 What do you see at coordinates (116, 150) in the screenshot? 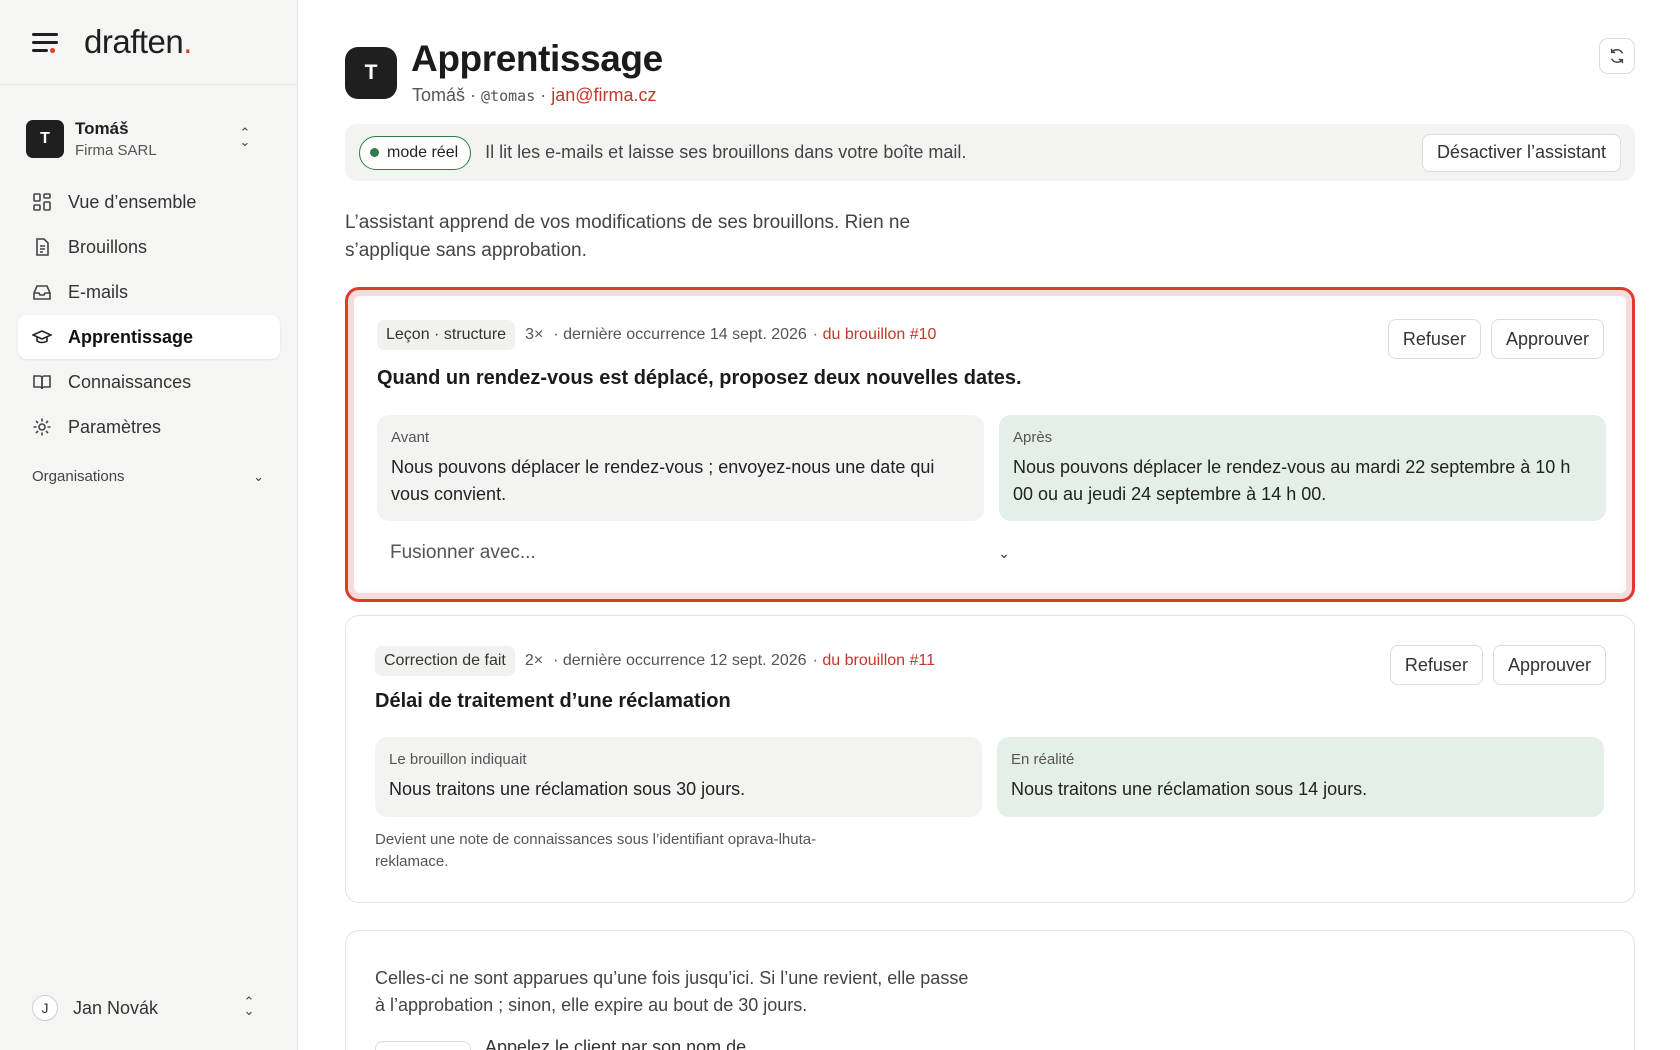
I see `account-org: Firma SARL` at bounding box center [116, 150].